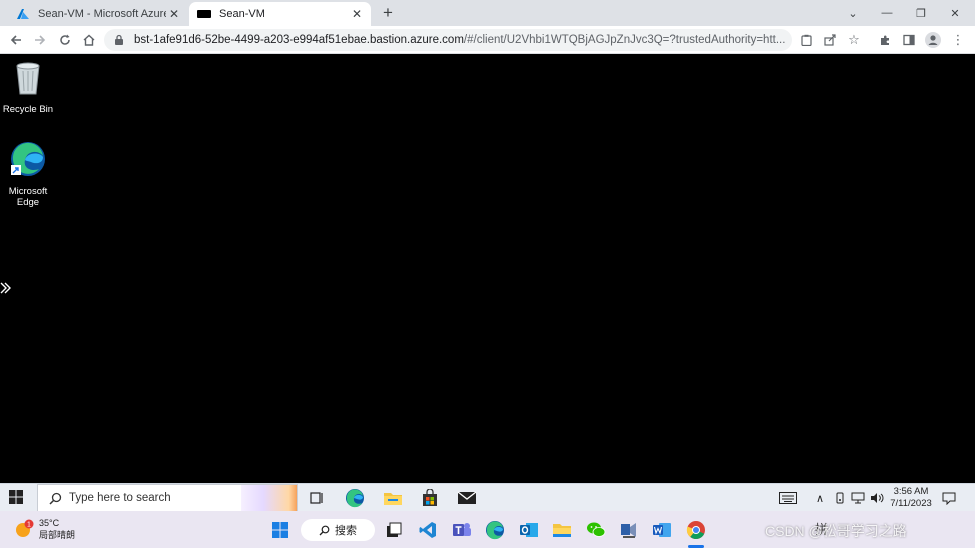 The width and height of the screenshot is (975, 548). What do you see at coordinates (280, 14) in the screenshot?
I see `tab-sean-vm: Sean-VM ✕` at bounding box center [280, 14].